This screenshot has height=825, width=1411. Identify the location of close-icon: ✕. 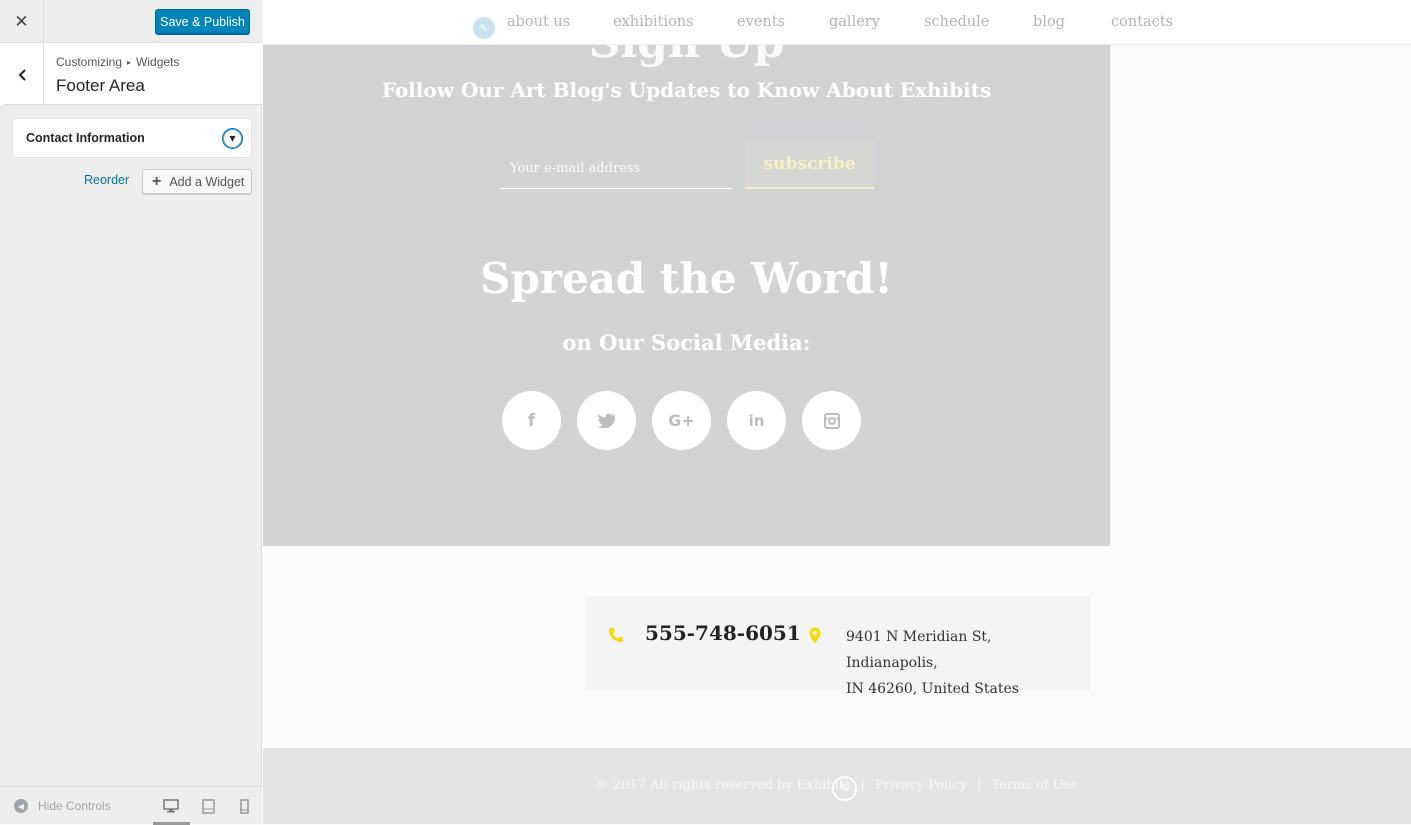
(21, 21).